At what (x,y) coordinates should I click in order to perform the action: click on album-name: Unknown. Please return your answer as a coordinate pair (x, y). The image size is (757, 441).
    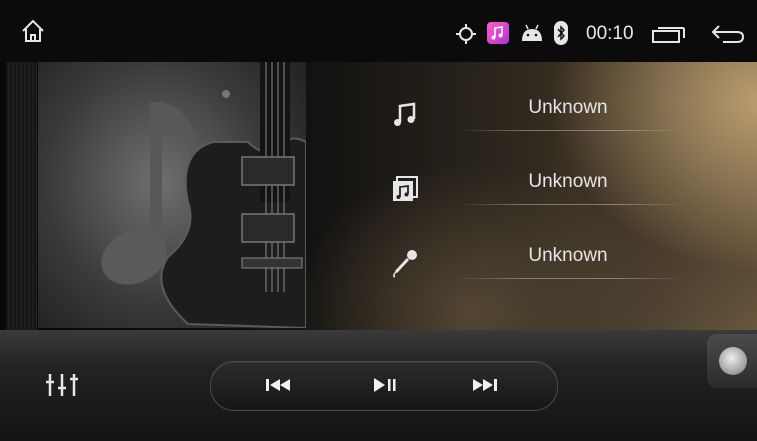
    Looking at the image, I should click on (568, 181).